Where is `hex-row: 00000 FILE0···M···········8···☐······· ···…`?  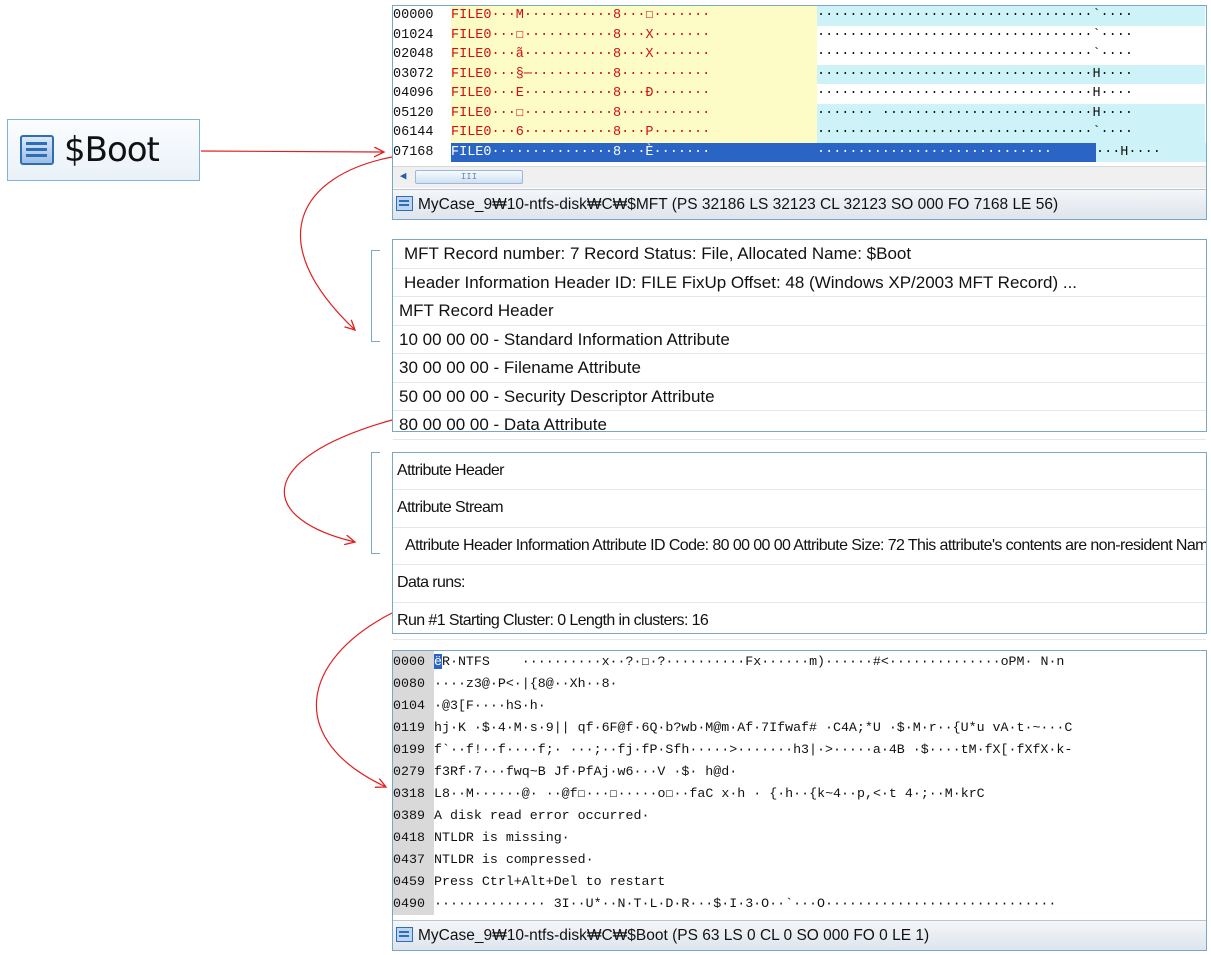 hex-row: 00000 FILE0···M···········8···☐······· ···… is located at coordinates (799, 16).